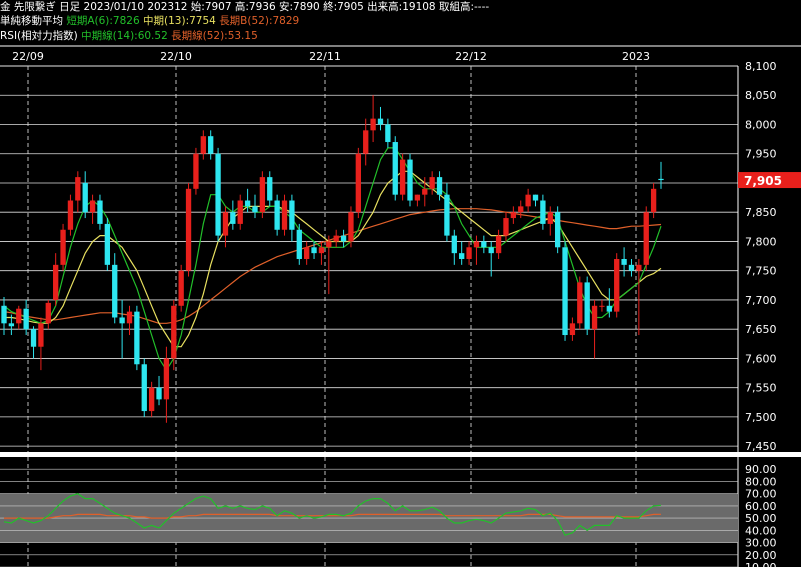 Image resolution: width=801 pixels, height=567 pixels. What do you see at coordinates (761, 530) in the screenshot?
I see `rsi-tick-label: 40.00` at bounding box center [761, 530].